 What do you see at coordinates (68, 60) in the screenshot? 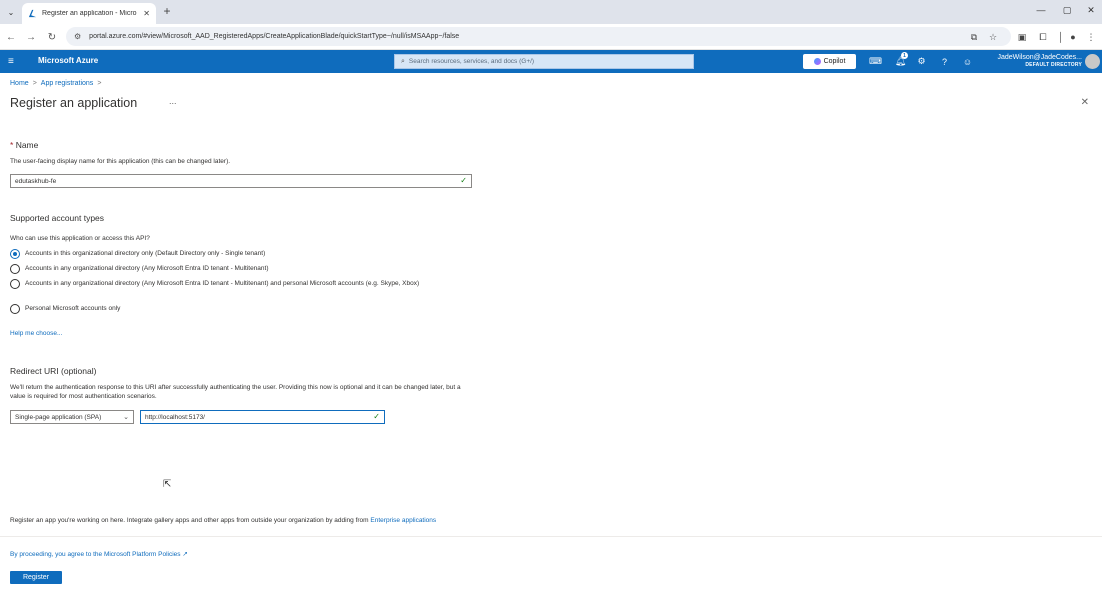
I see `brand-title: Microsoft Azure` at bounding box center [68, 60].